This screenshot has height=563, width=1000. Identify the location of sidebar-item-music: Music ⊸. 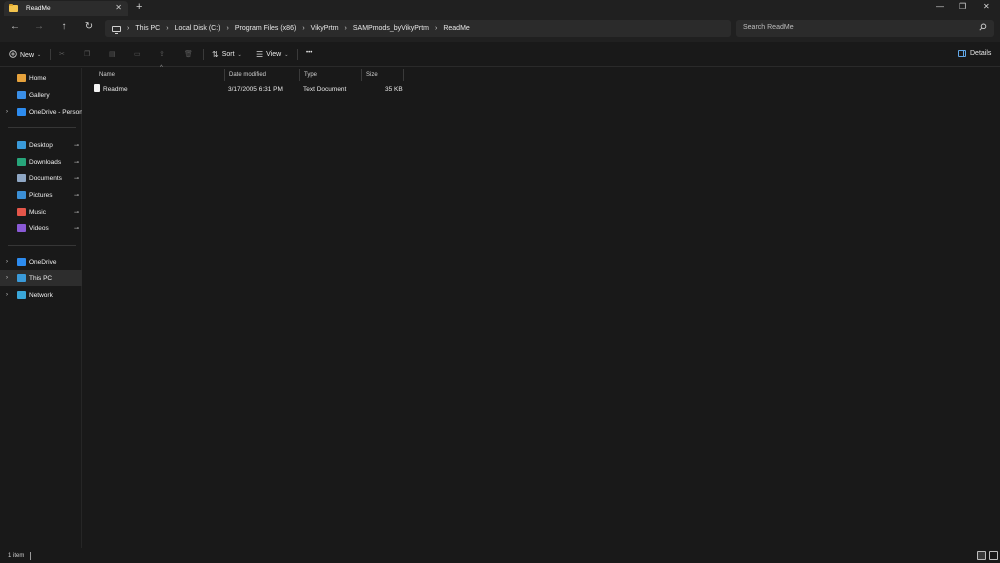
(41, 212).